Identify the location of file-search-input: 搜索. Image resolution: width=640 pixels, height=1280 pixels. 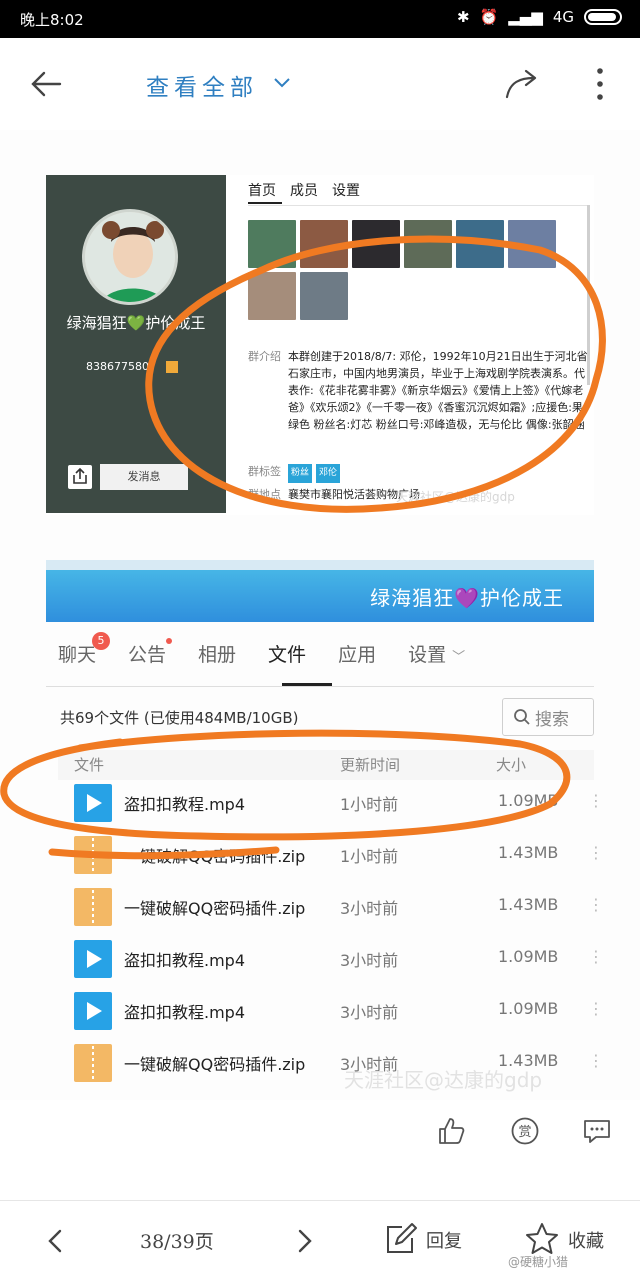
(548, 717).